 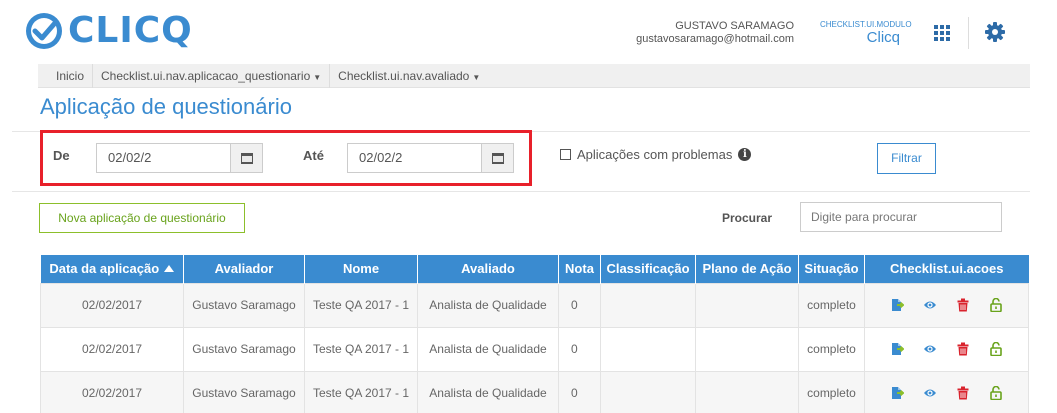 I want to click on problems-checkbox, so click(x=565, y=154).